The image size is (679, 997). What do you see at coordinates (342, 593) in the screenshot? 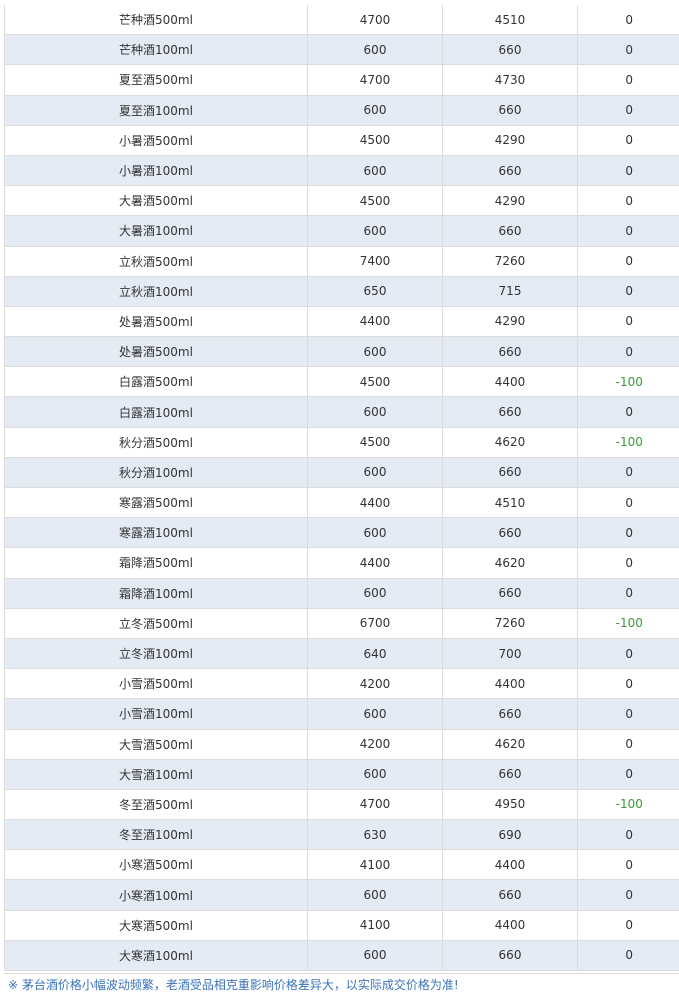
I see `table-row: 霜降酒100ml6006600` at bounding box center [342, 593].